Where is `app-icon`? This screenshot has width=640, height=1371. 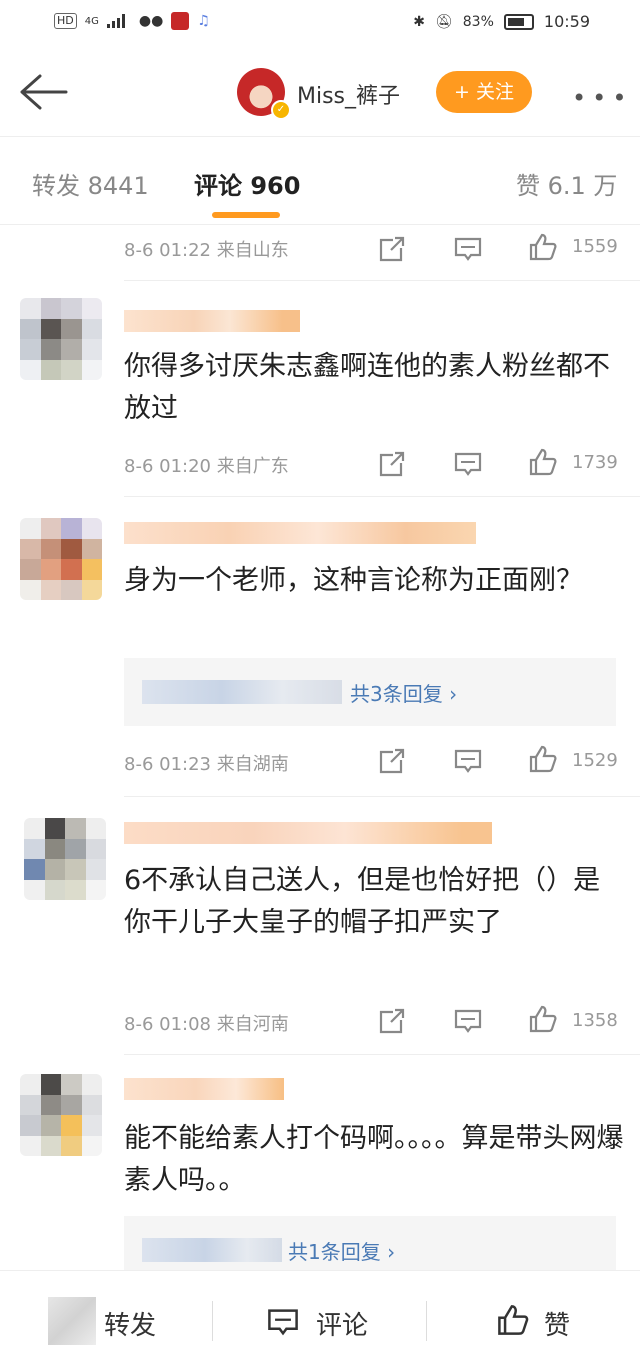 app-icon is located at coordinates (180, 21).